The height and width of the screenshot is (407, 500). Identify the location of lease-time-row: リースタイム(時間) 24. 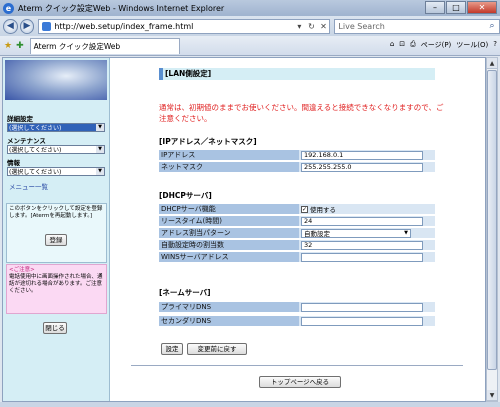
(297, 221).